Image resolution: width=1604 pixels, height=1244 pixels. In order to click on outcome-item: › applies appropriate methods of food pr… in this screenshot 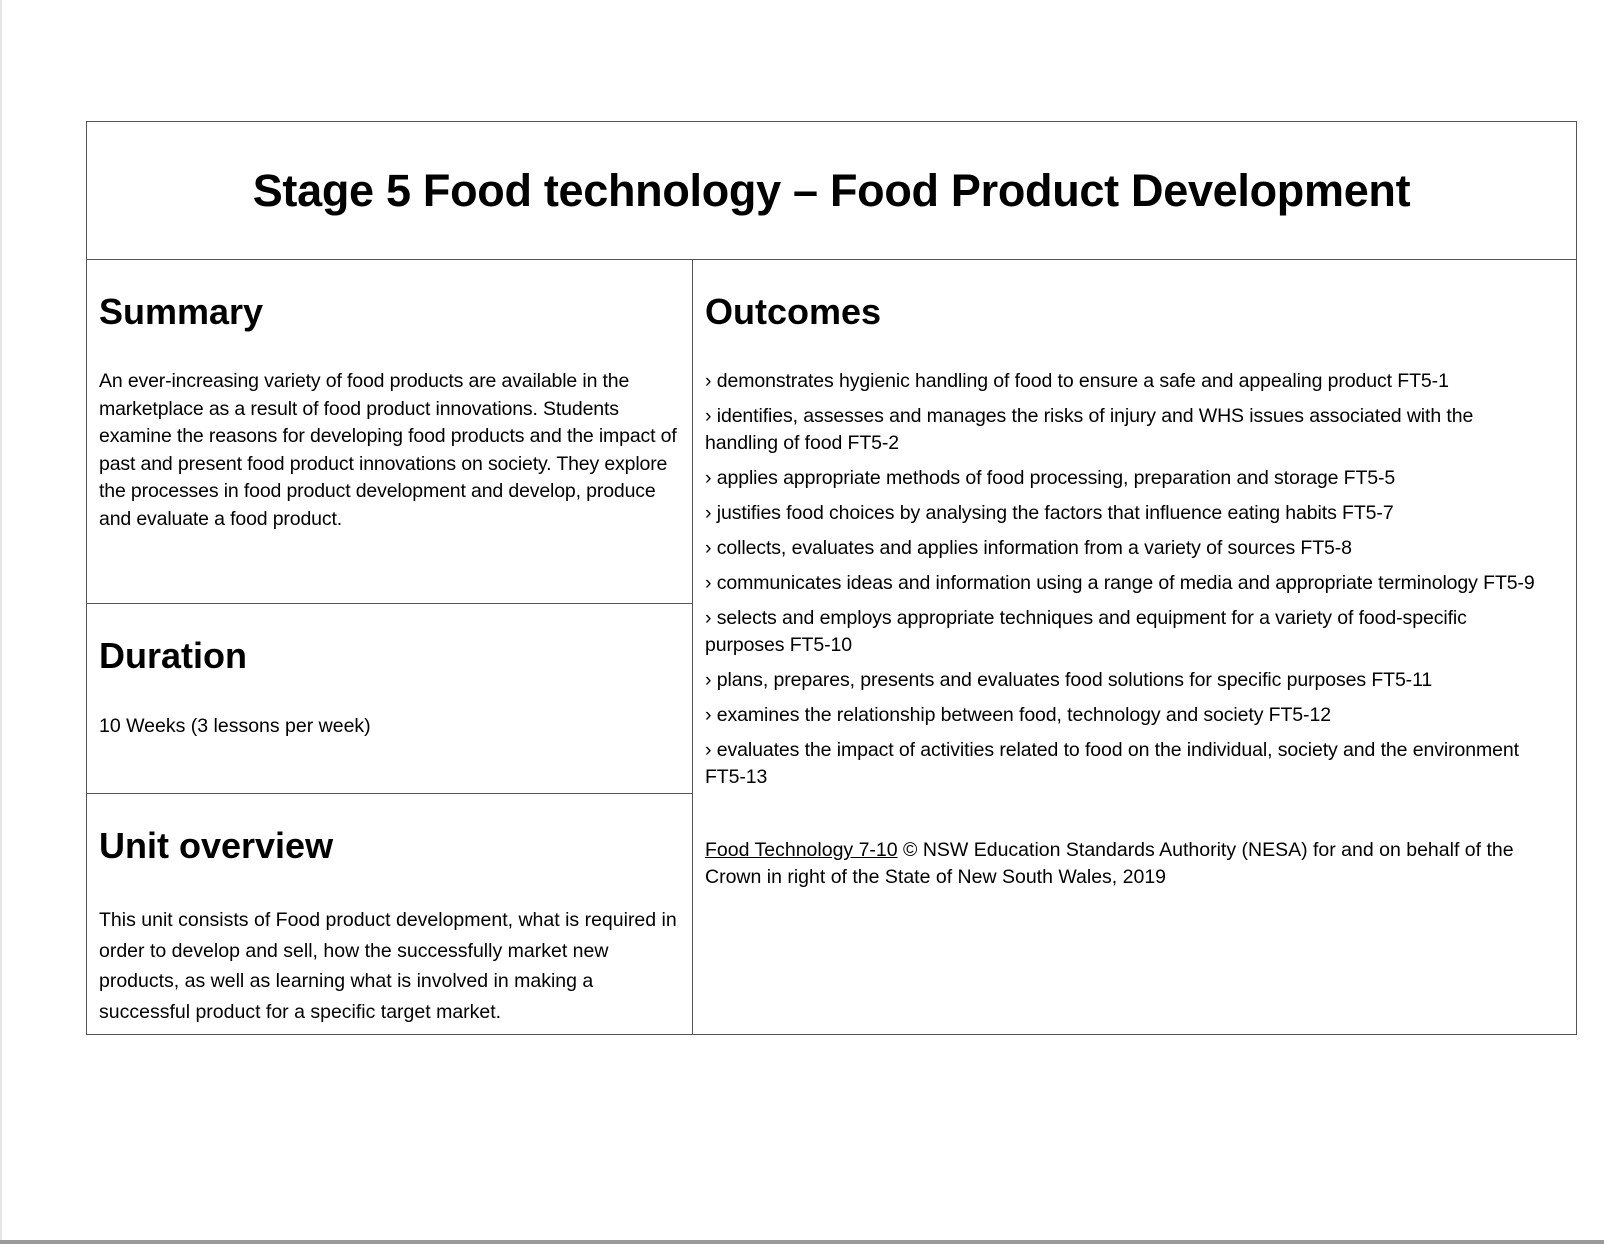, I will do `click(1050, 478)`.